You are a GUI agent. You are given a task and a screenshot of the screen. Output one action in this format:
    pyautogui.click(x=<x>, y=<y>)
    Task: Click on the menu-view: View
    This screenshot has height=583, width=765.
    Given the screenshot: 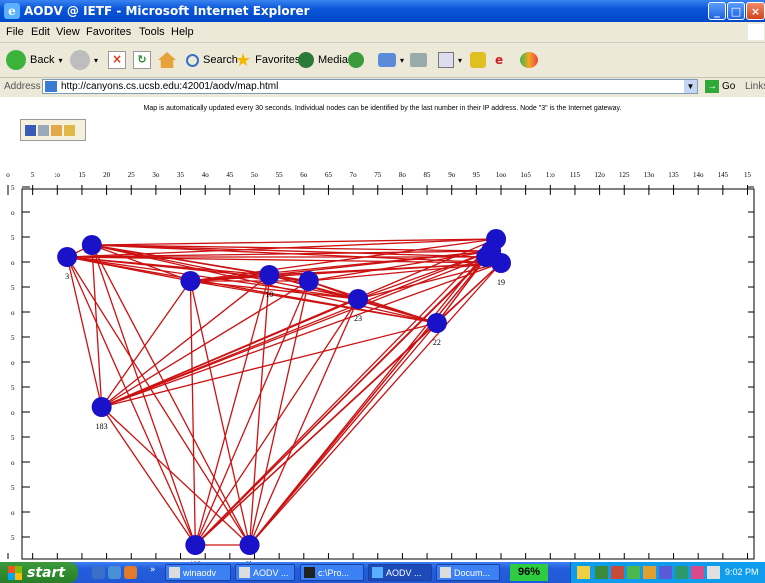 What is the action you would take?
    pyautogui.click(x=68, y=32)
    